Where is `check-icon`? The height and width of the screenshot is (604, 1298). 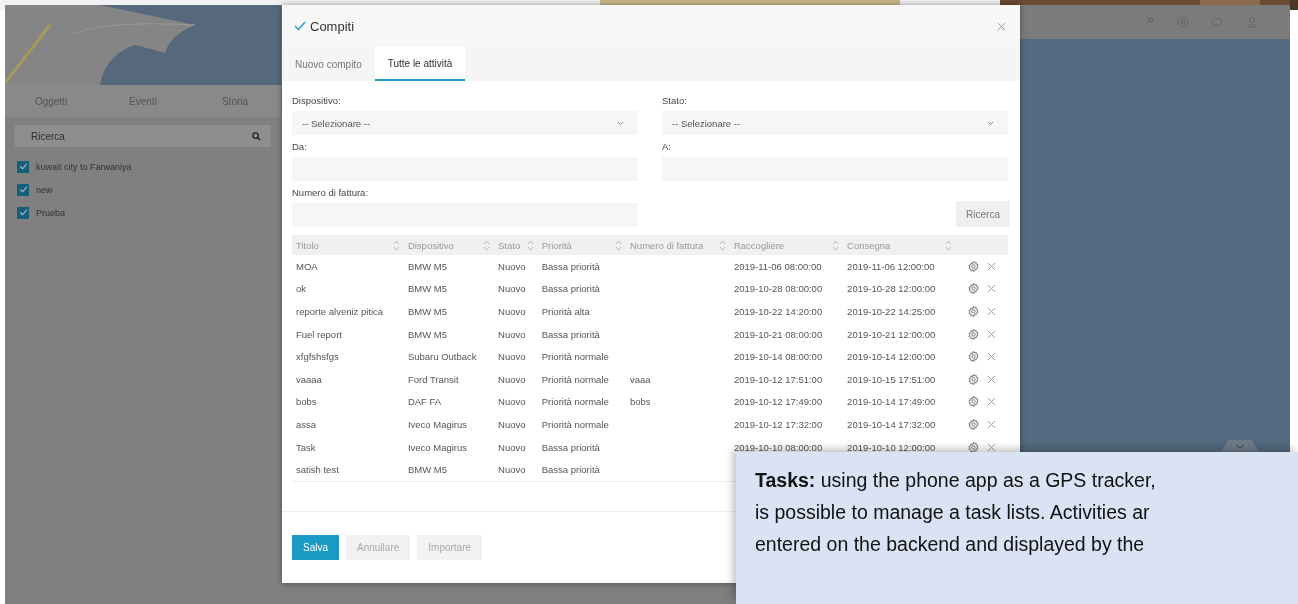 check-icon is located at coordinates (300, 26).